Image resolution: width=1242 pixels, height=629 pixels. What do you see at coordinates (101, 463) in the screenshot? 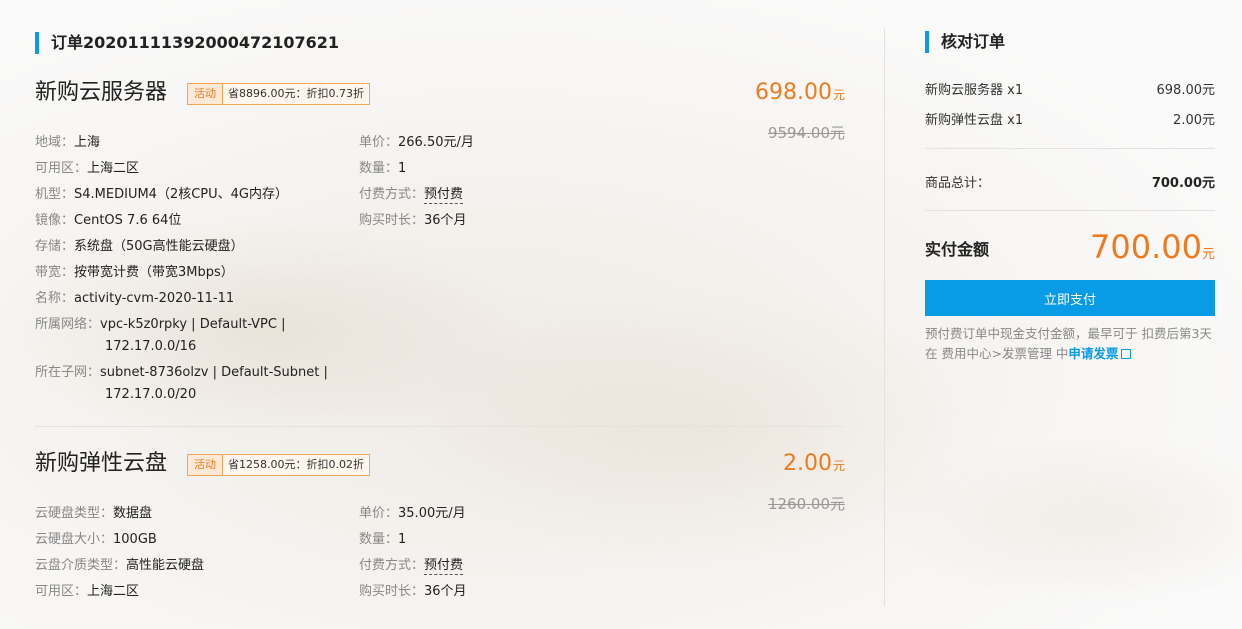
I see `product-title-cbs: 新购弹性云盘` at bounding box center [101, 463].